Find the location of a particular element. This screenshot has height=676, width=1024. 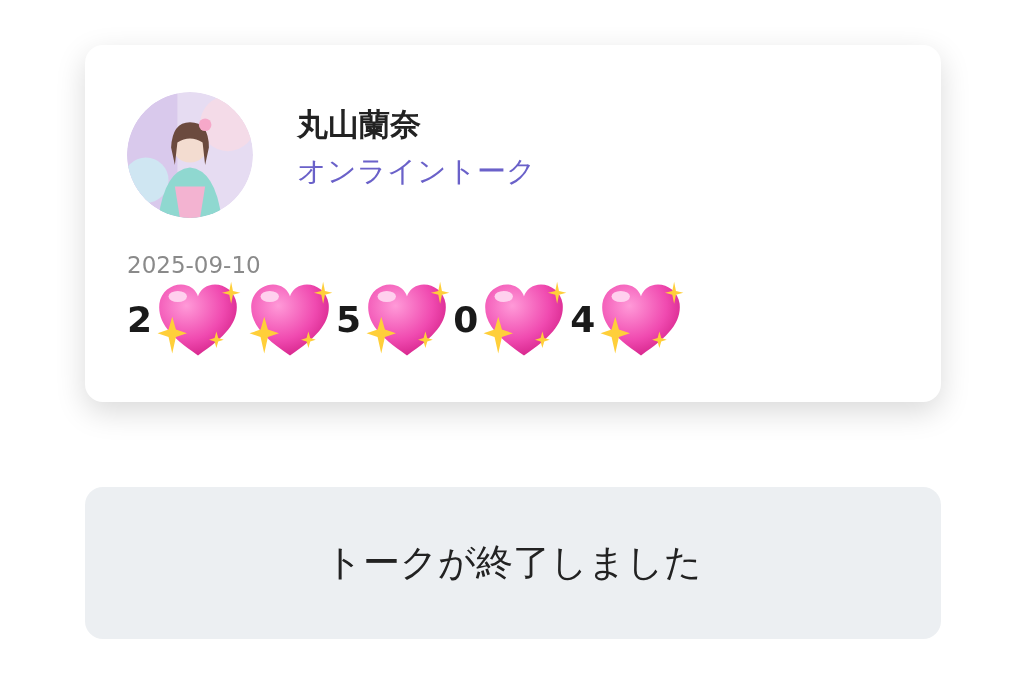

message-text: 2 is located at coordinates (140, 319).